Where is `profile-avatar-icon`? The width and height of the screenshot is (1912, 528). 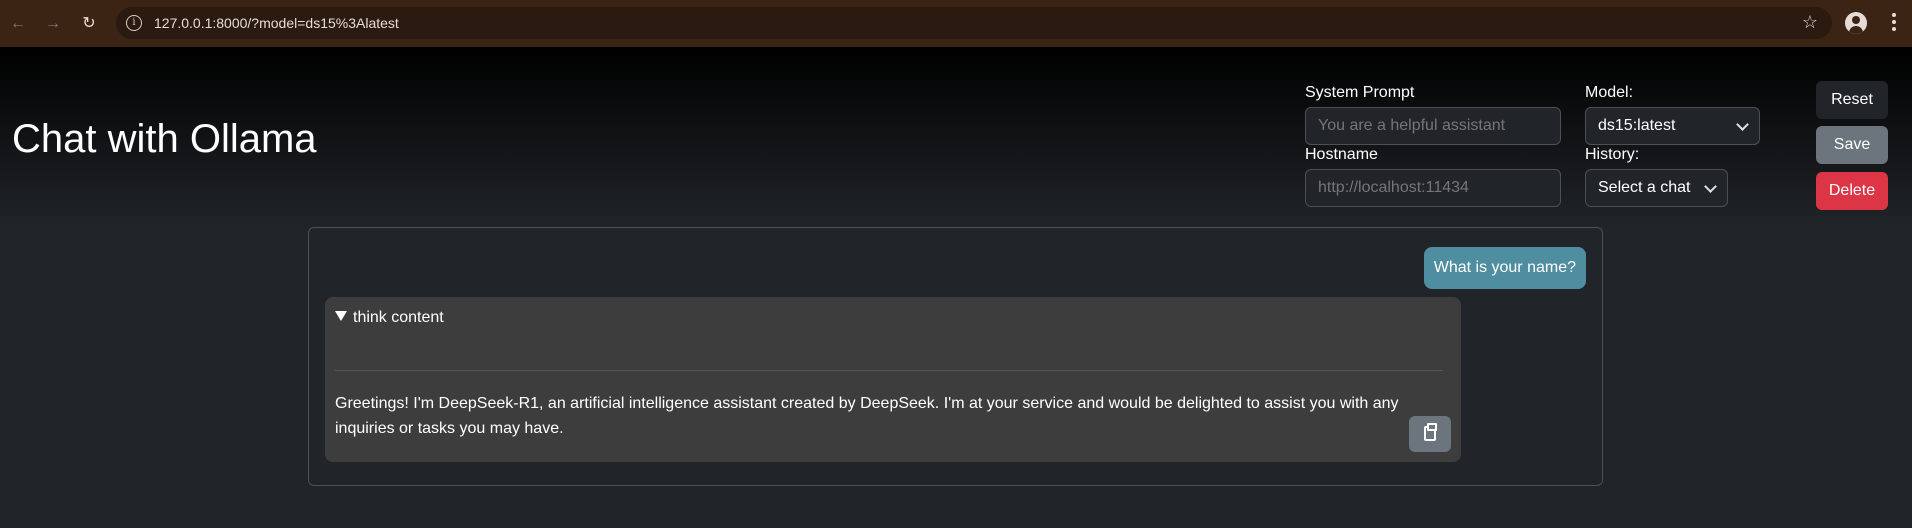
profile-avatar-icon is located at coordinates (1856, 23).